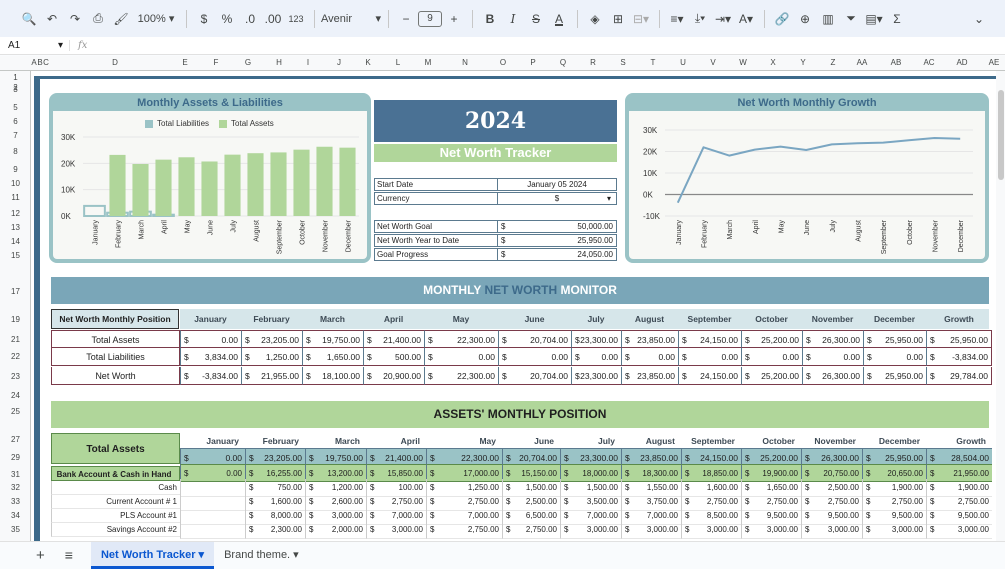  What do you see at coordinates (250, 19) in the screenshot?
I see `decrease-decimal-button: .0` at bounding box center [250, 19].